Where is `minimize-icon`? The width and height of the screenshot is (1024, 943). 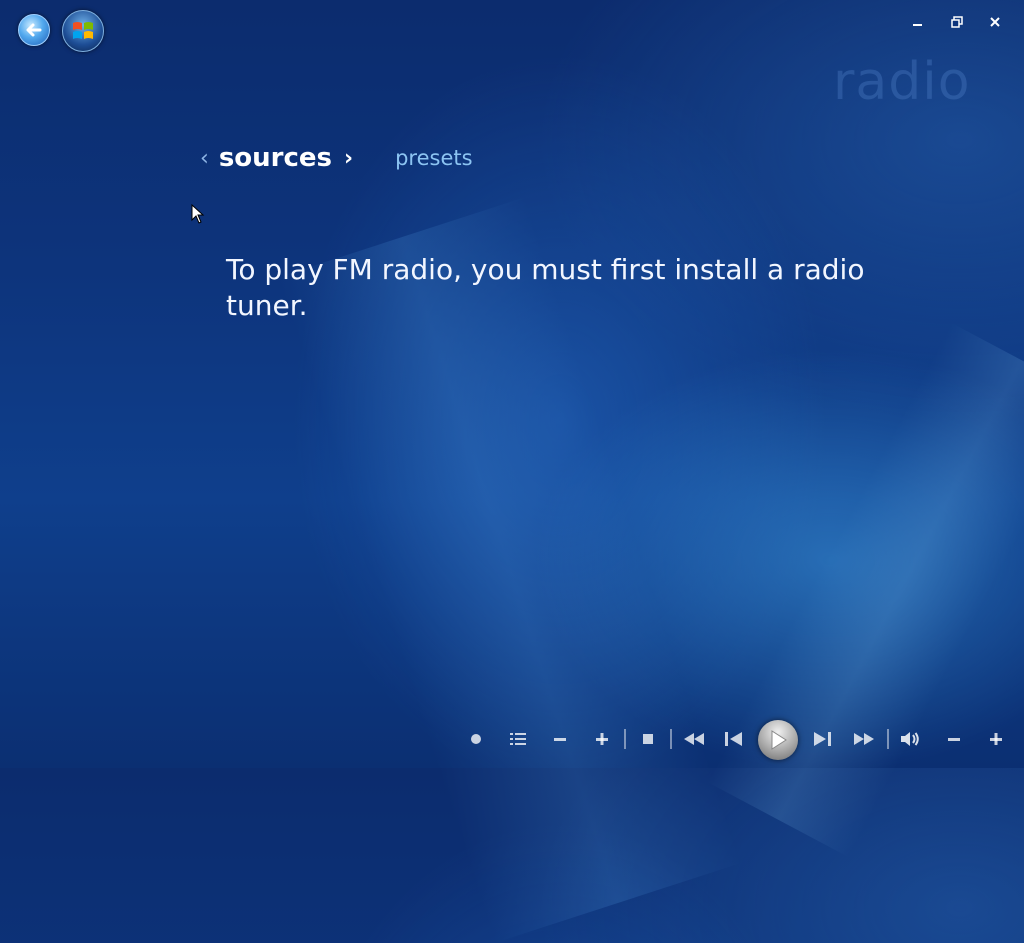
minimize-icon is located at coordinates (917, 25).